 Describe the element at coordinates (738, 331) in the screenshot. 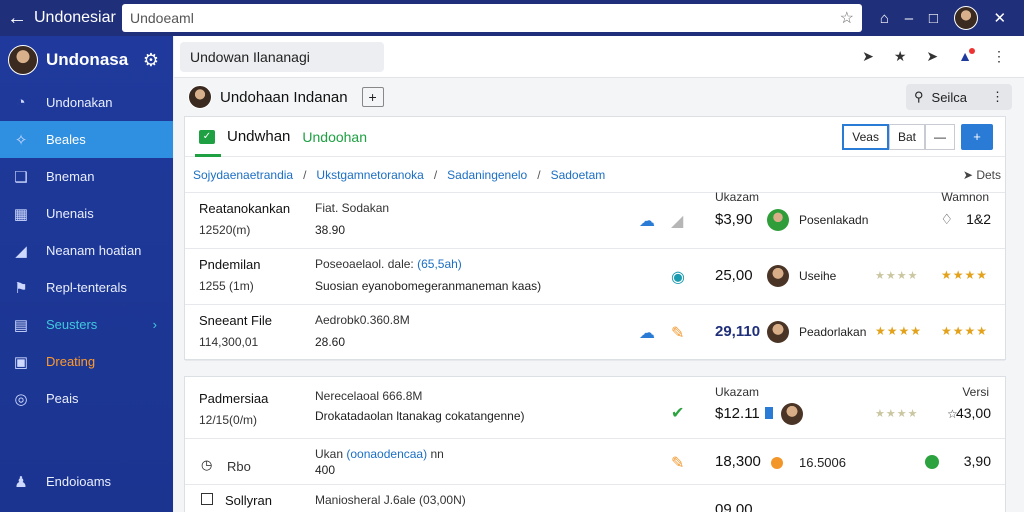

I see `row-price: 29,110` at that location.